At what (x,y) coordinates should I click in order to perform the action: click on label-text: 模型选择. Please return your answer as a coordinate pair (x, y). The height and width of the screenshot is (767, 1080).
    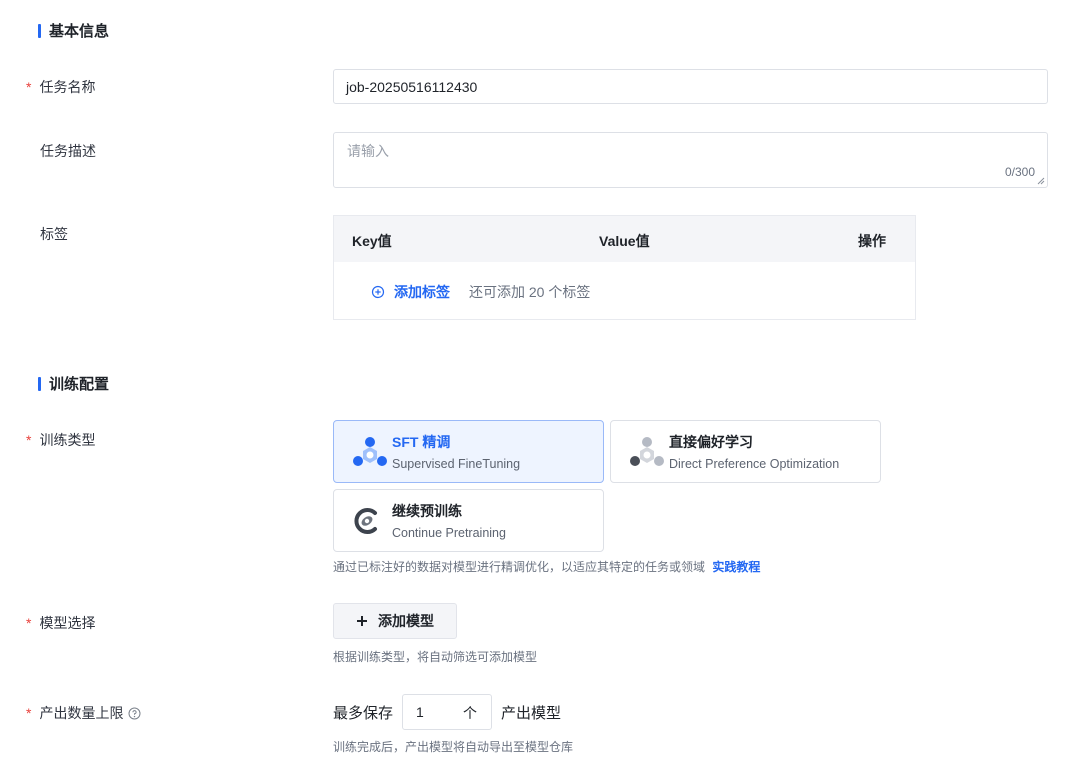
    Looking at the image, I should click on (67, 623).